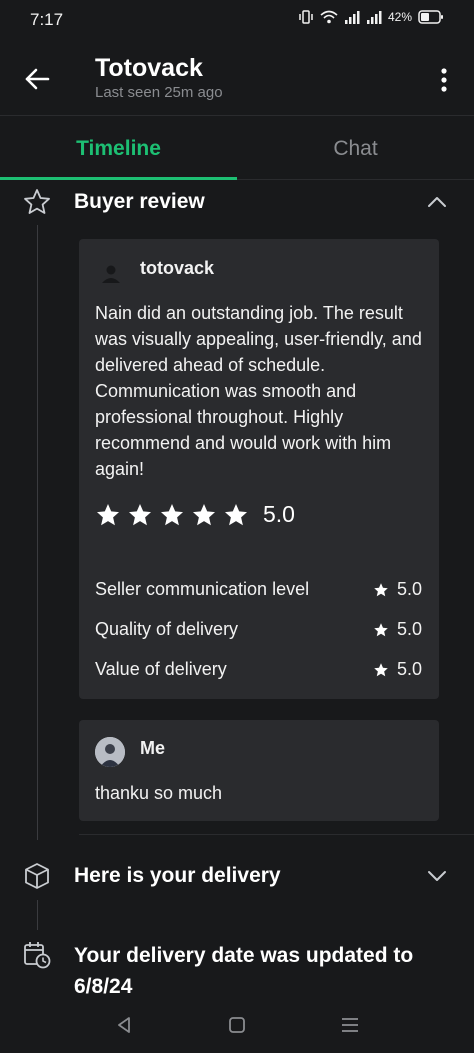 The image size is (474, 1053). I want to click on delivery-date-updated: Your delivery date was updated to 6/8/24, so click(244, 971).